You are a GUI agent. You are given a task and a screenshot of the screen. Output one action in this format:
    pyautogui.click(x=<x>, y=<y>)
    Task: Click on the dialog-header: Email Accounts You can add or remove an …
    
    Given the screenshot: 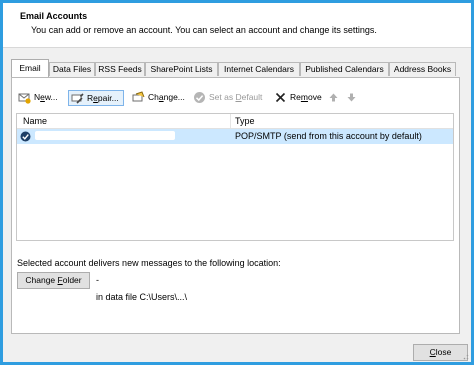 What is the action you would take?
    pyautogui.click(x=237, y=25)
    